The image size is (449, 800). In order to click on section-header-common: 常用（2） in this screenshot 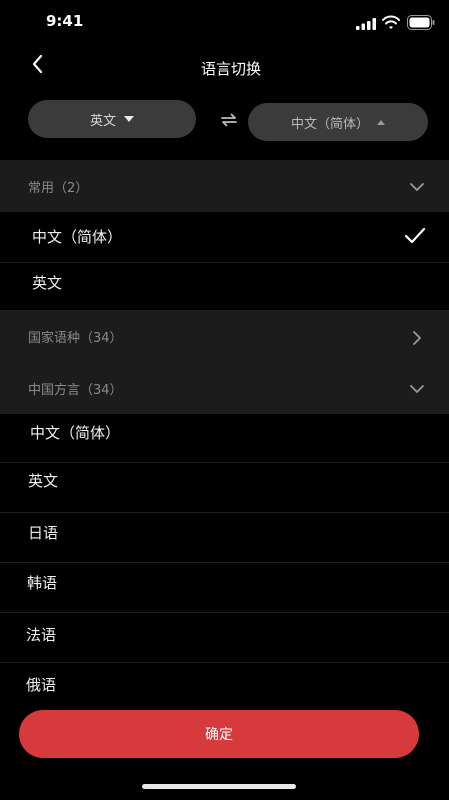, I will do `click(224, 186)`.